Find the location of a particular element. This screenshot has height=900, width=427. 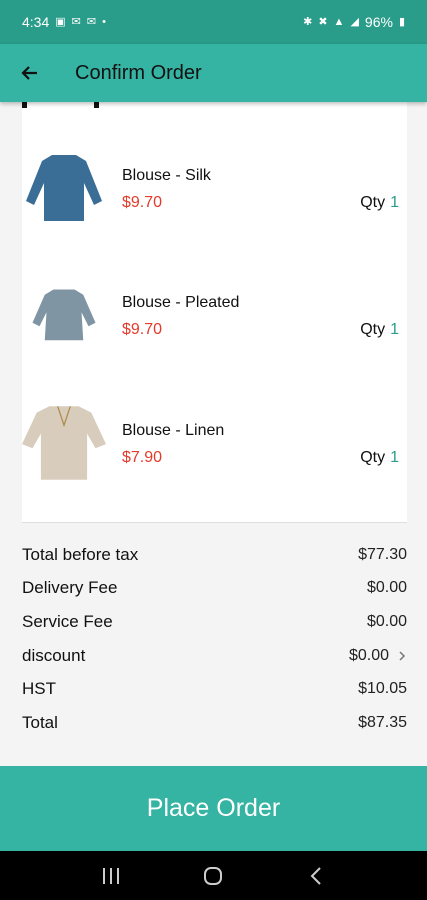

back-nav-icon is located at coordinates (315, 875).